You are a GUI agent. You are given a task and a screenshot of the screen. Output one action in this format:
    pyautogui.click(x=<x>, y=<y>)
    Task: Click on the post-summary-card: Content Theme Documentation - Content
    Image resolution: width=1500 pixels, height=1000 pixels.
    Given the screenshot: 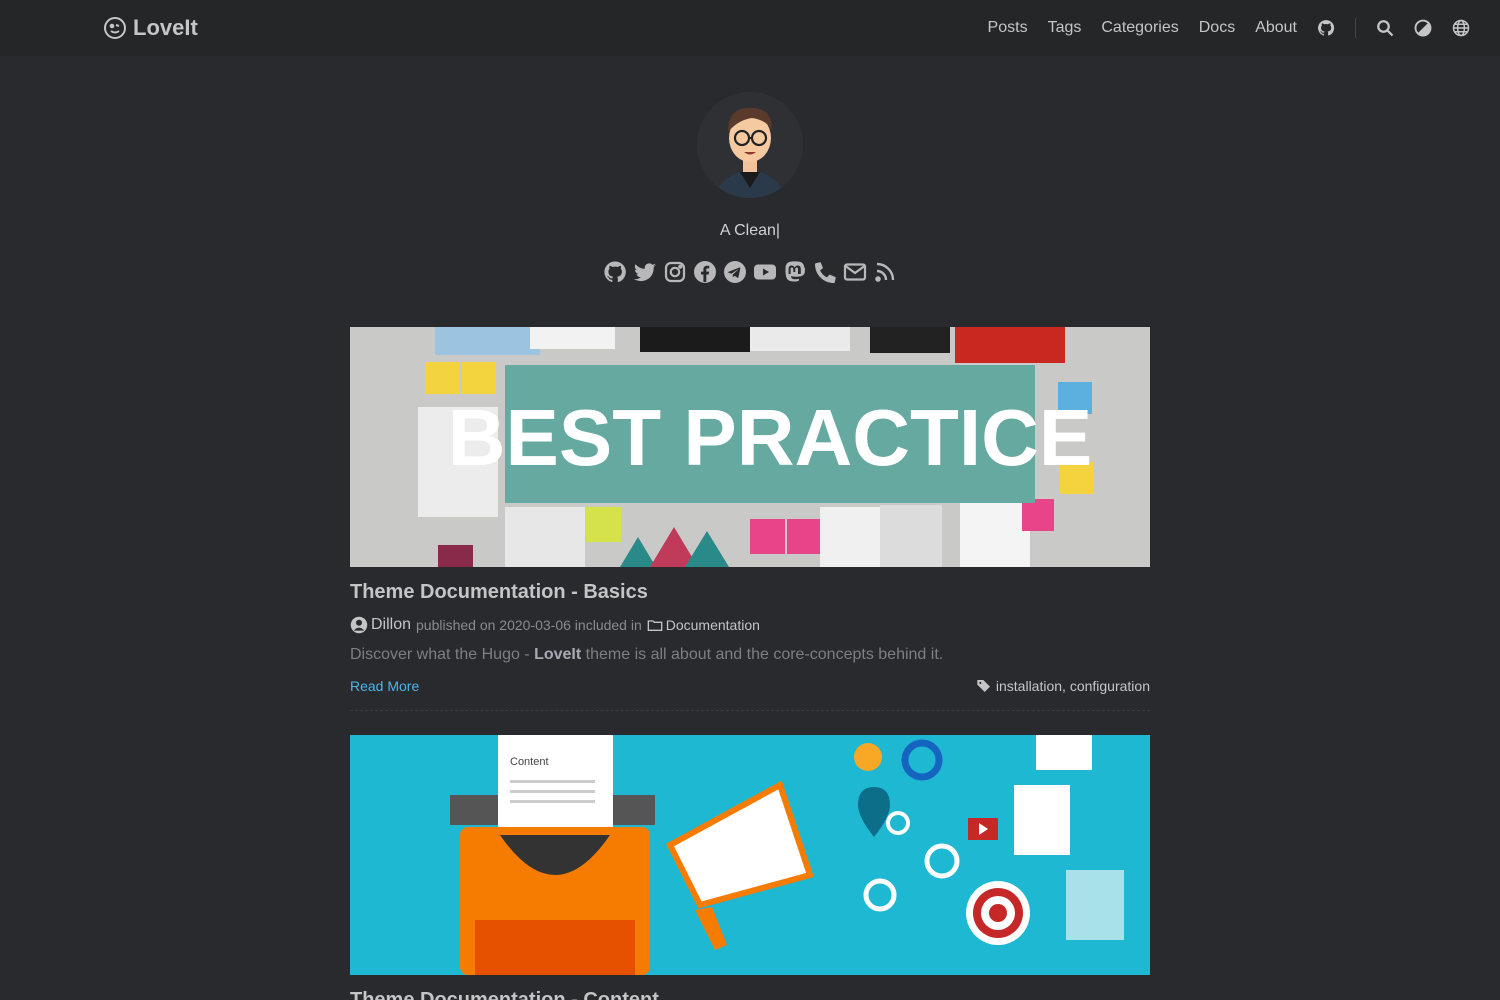 What is the action you would take?
    pyautogui.click(x=750, y=867)
    